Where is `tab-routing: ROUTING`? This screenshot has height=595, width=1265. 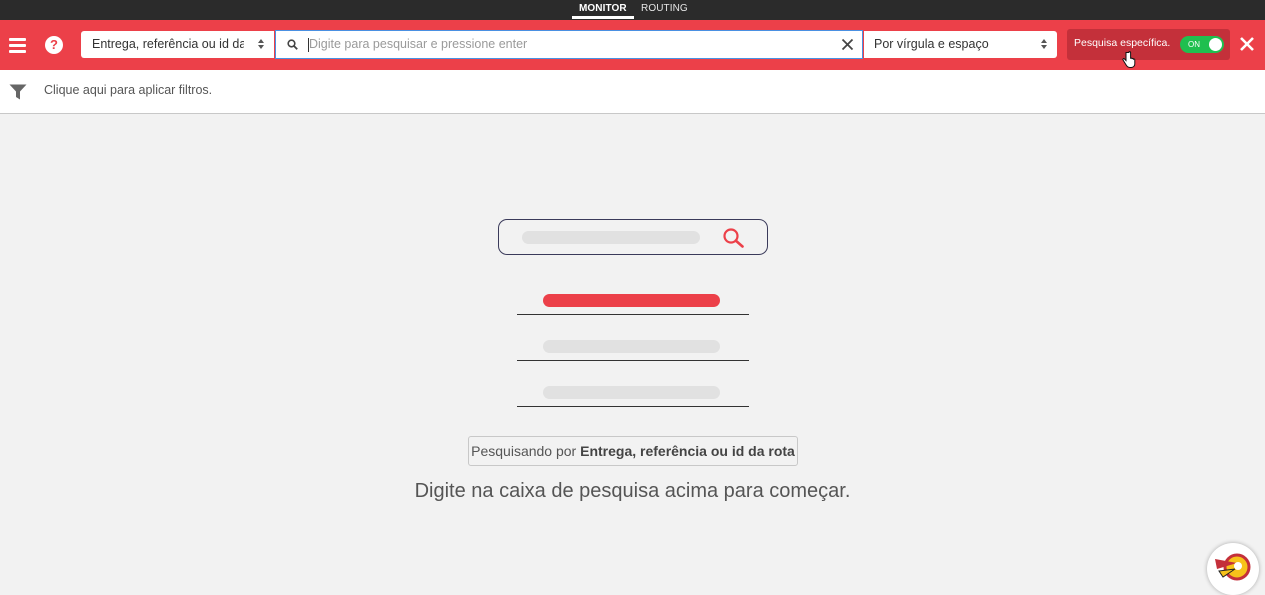
tab-routing: ROUTING is located at coordinates (664, 10).